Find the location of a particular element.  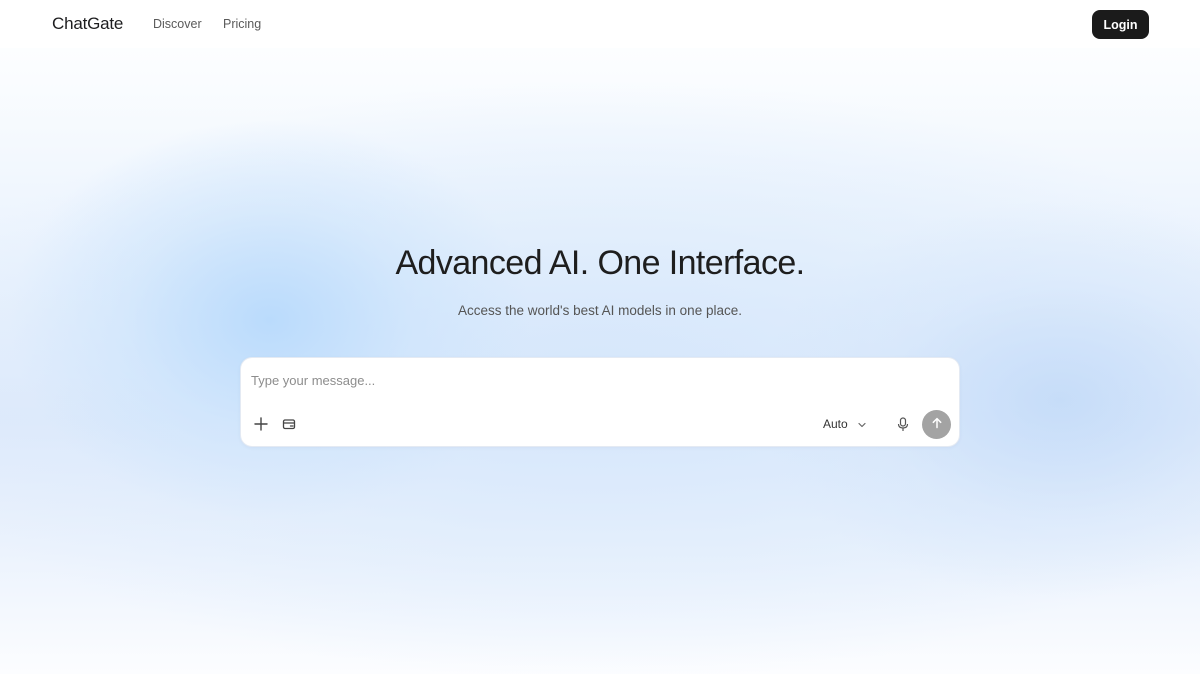

message-input is located at coordinates (596, 380).